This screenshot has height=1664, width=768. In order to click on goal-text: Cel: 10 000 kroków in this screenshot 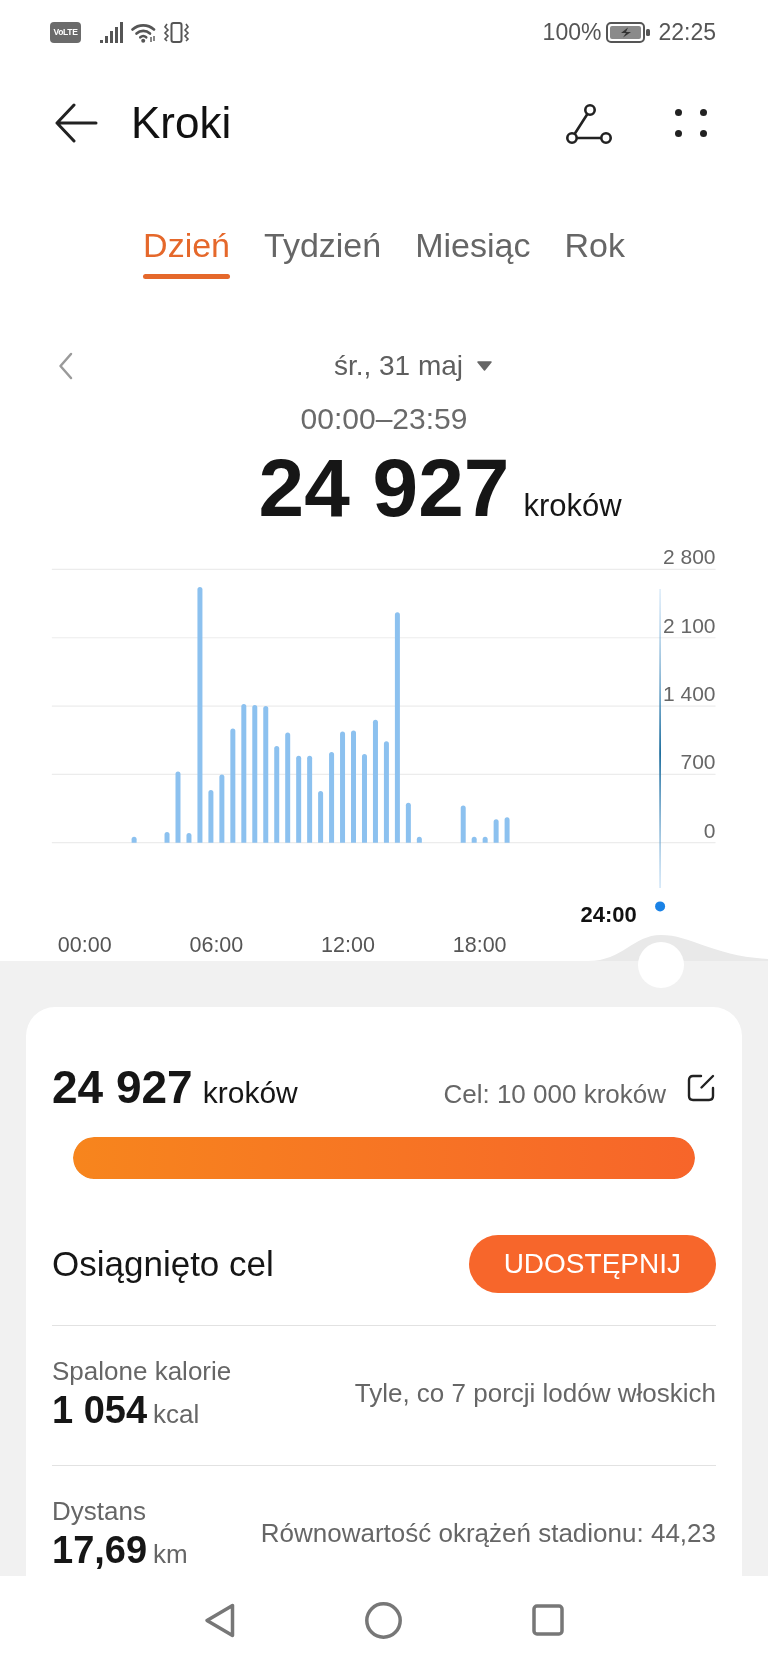, I will do `click(554, 1094)`.